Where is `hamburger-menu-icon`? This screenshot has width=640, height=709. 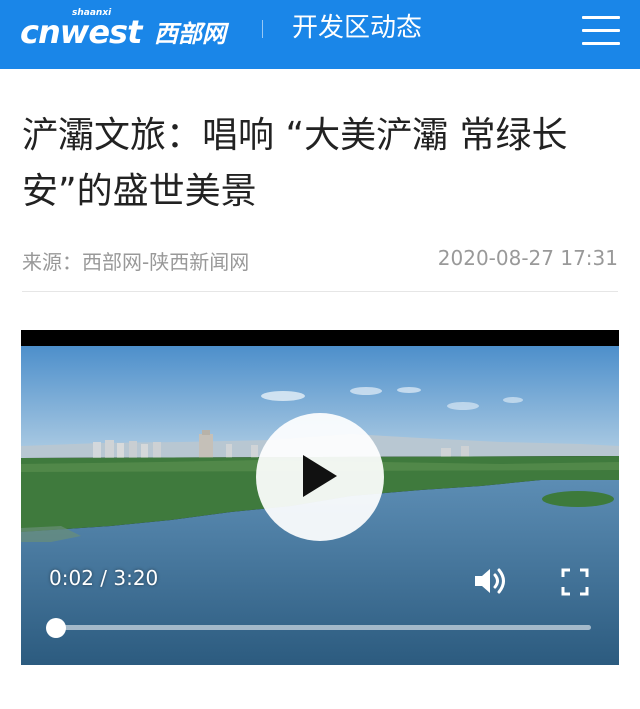
hamburger-menu-icon is located at coordinates (601, 31).